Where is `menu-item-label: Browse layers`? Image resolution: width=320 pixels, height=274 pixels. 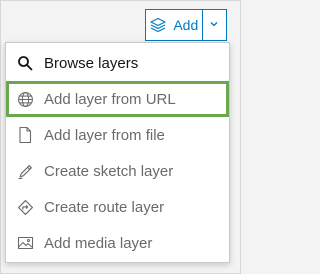 menu-item-label: Browse layers is located at coordinates (91, 63).